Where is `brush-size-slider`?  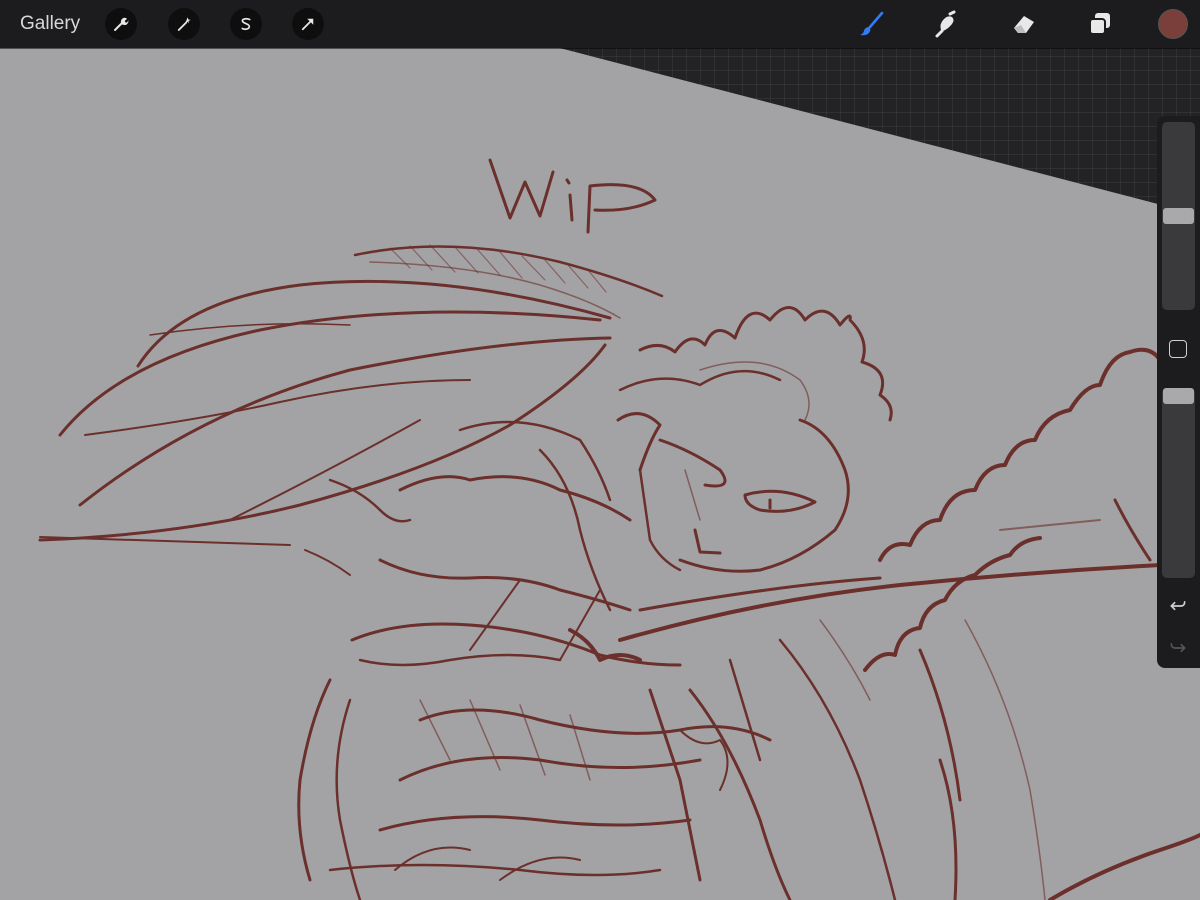 brush-size-slider is located at coordinates (1178, 216).